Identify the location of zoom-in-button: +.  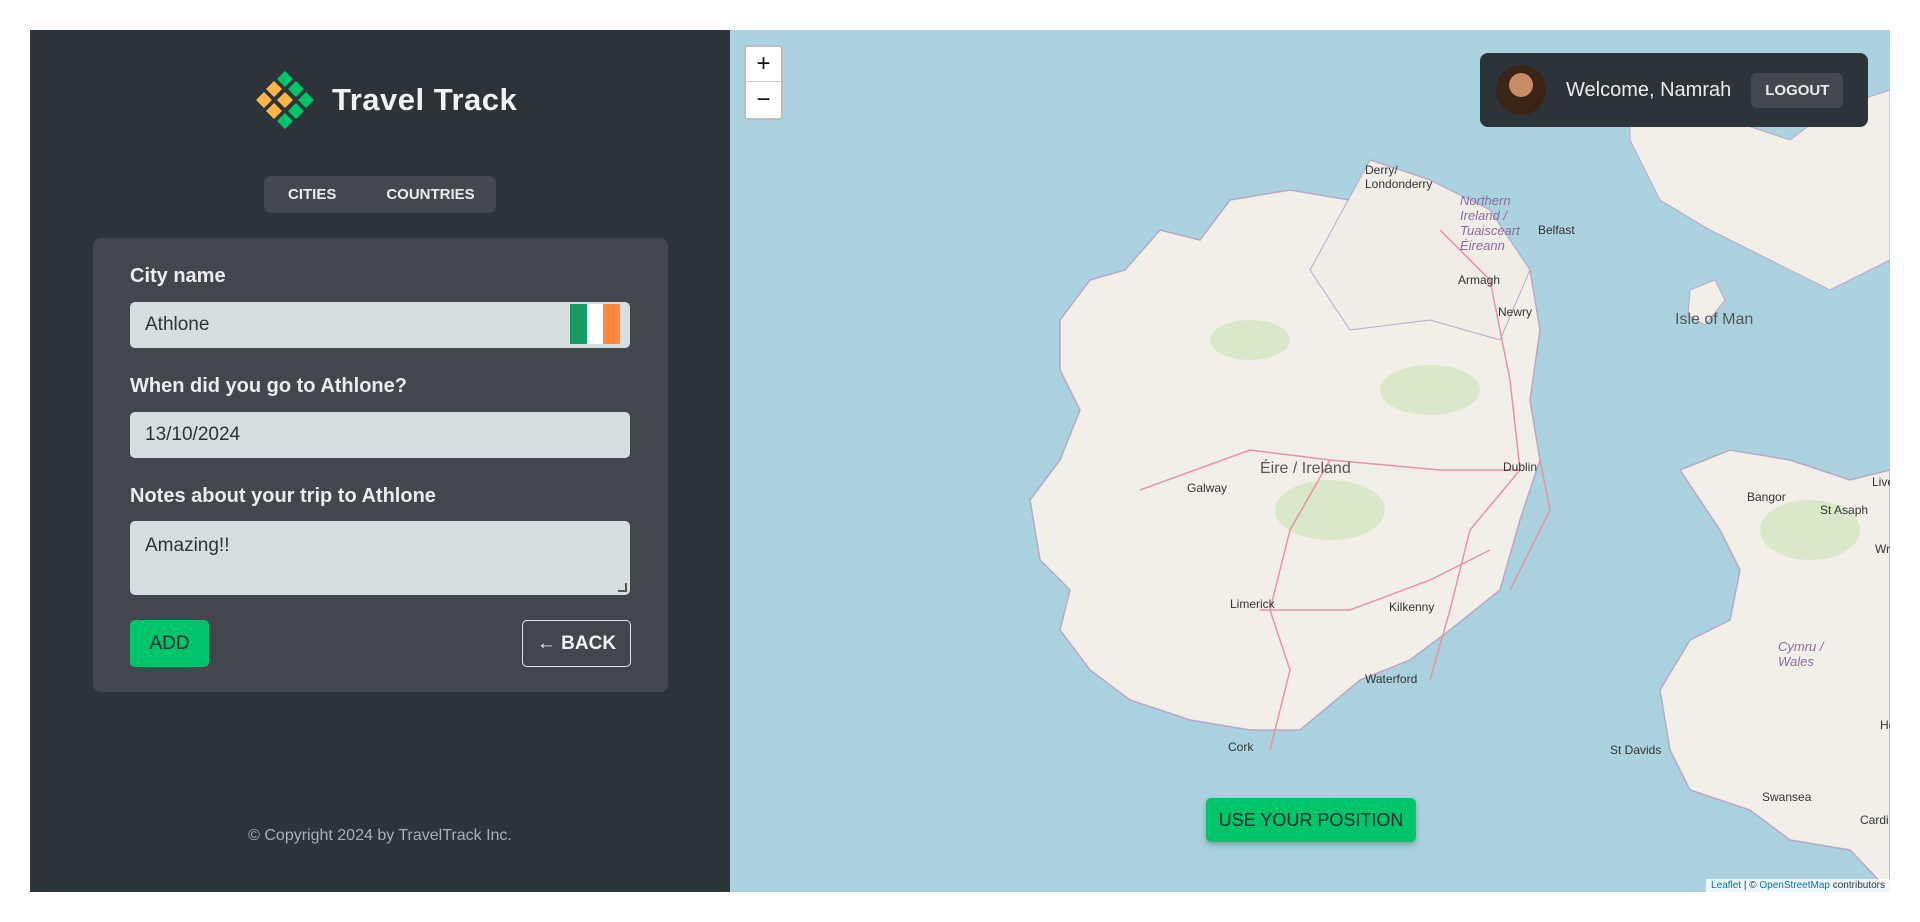
(763, 64).